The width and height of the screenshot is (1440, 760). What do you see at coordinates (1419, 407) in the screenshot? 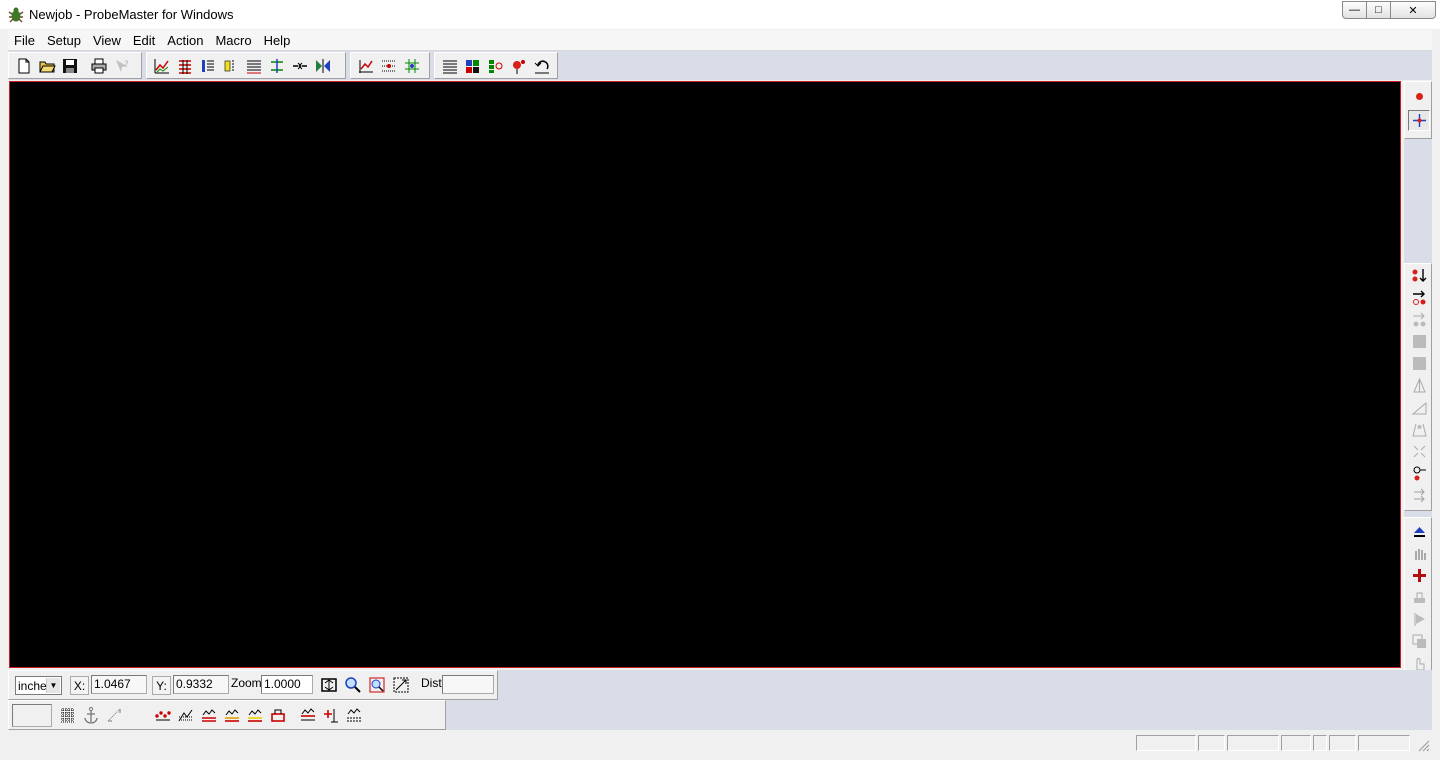
I see `wedge-button` at bounding box center [1419, 407].